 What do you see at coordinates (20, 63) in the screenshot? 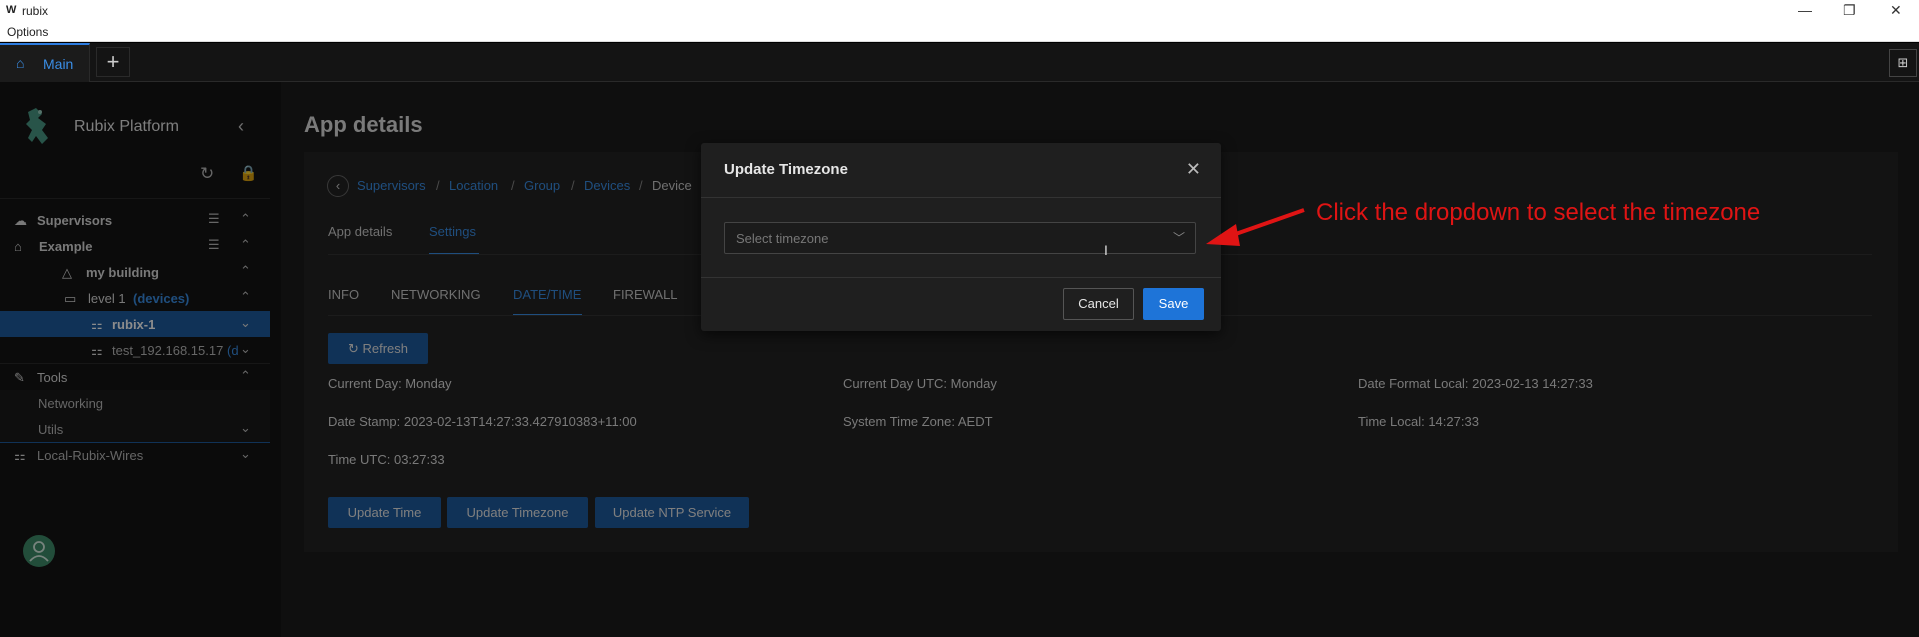
I see `home-icon: ⌂` at bounding box center [20, 63].